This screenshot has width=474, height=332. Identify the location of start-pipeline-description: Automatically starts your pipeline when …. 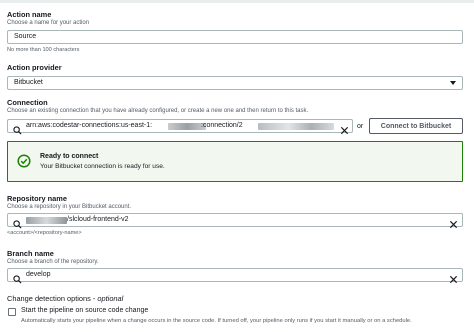
(216, 321).